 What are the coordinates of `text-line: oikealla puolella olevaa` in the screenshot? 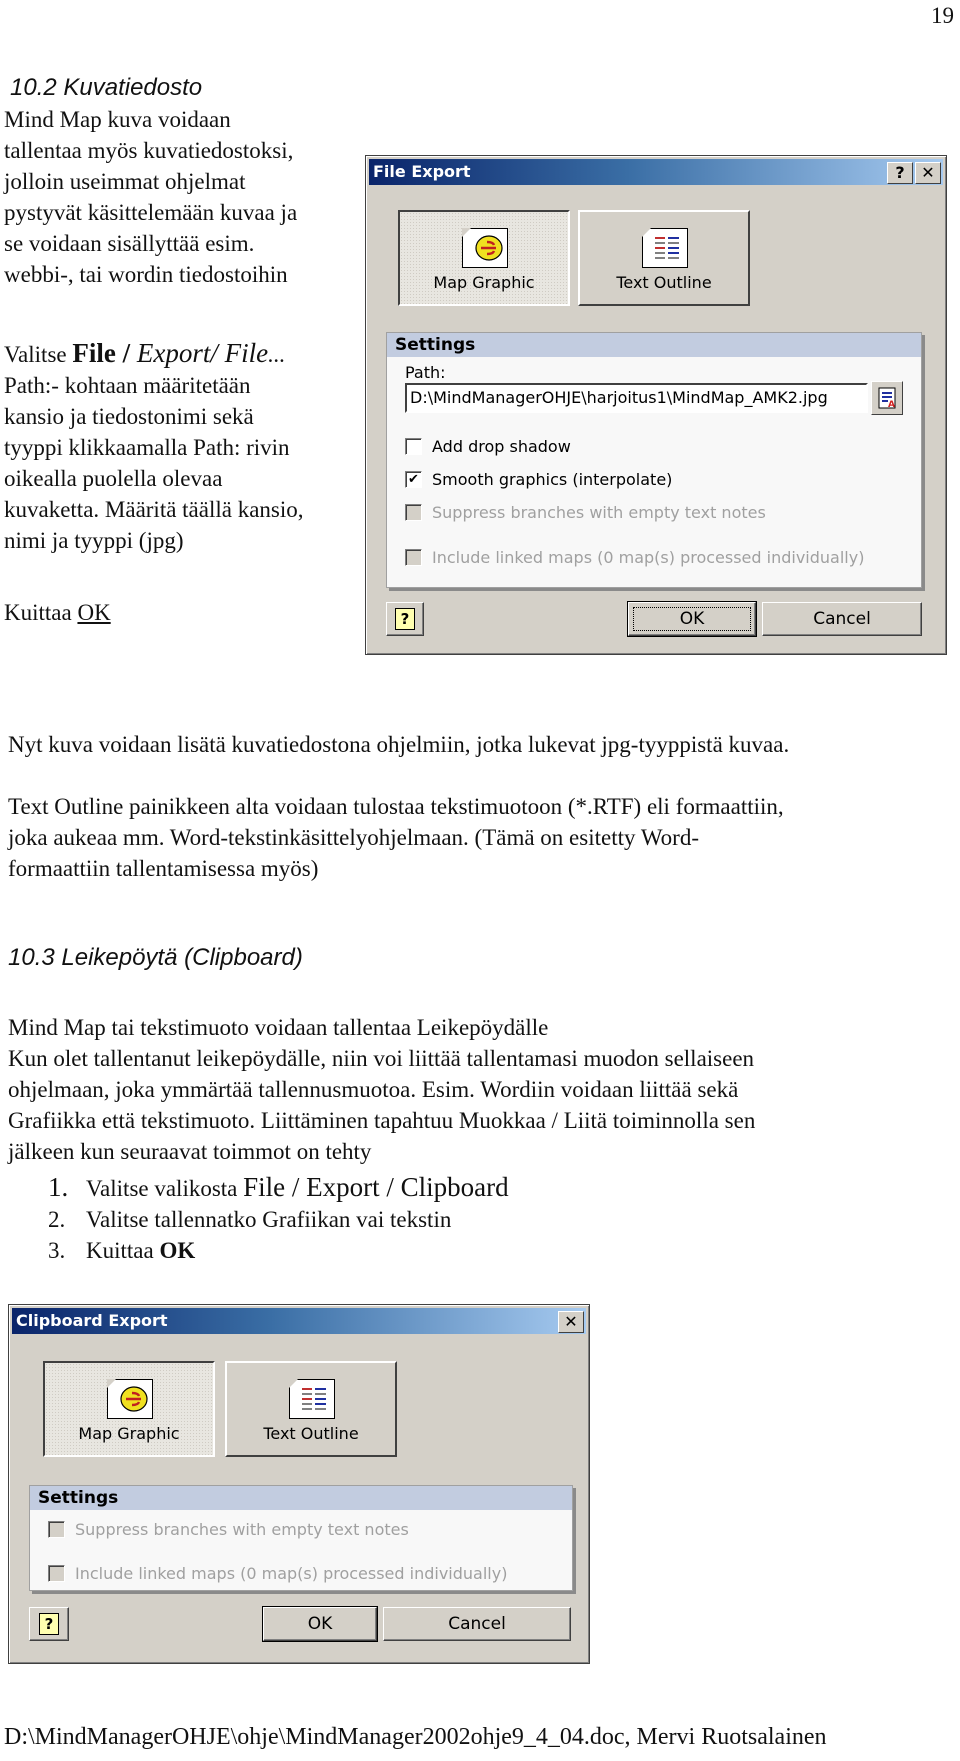 It's located at (113, 478).